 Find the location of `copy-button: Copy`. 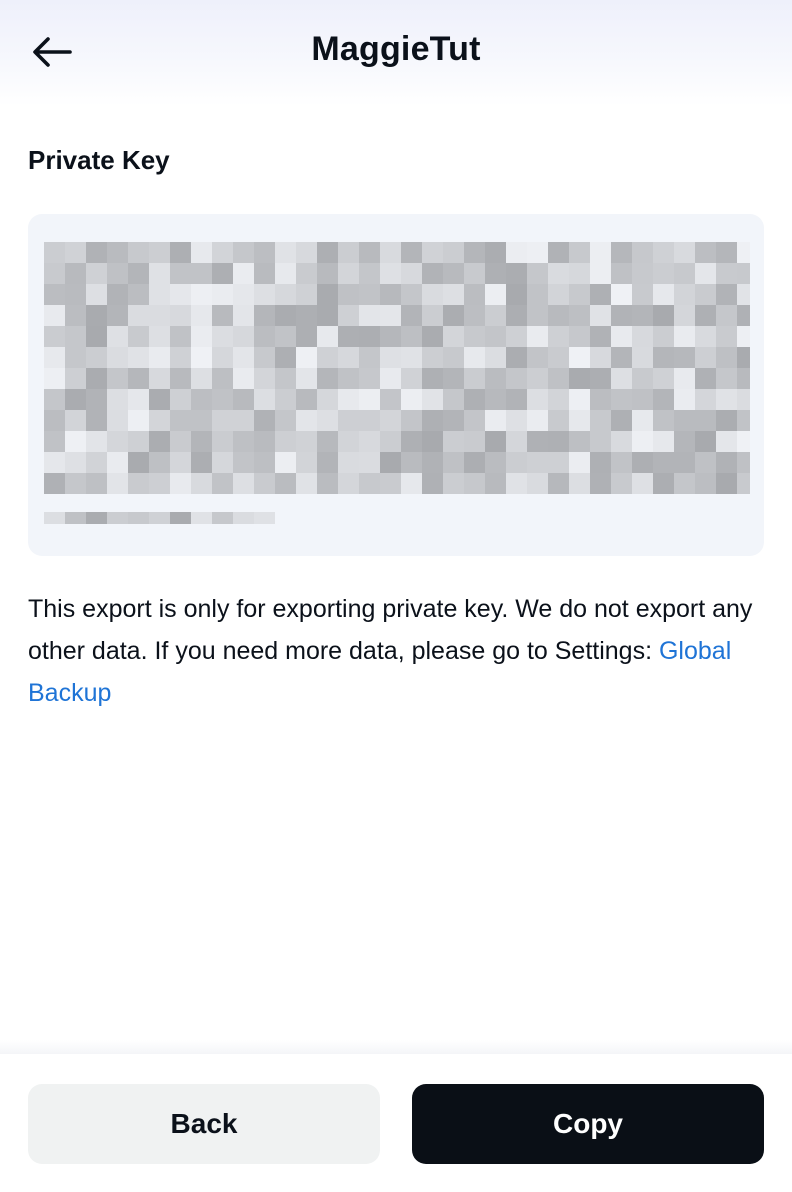

copy-button: Copy is located at coordinates (588, 1124).